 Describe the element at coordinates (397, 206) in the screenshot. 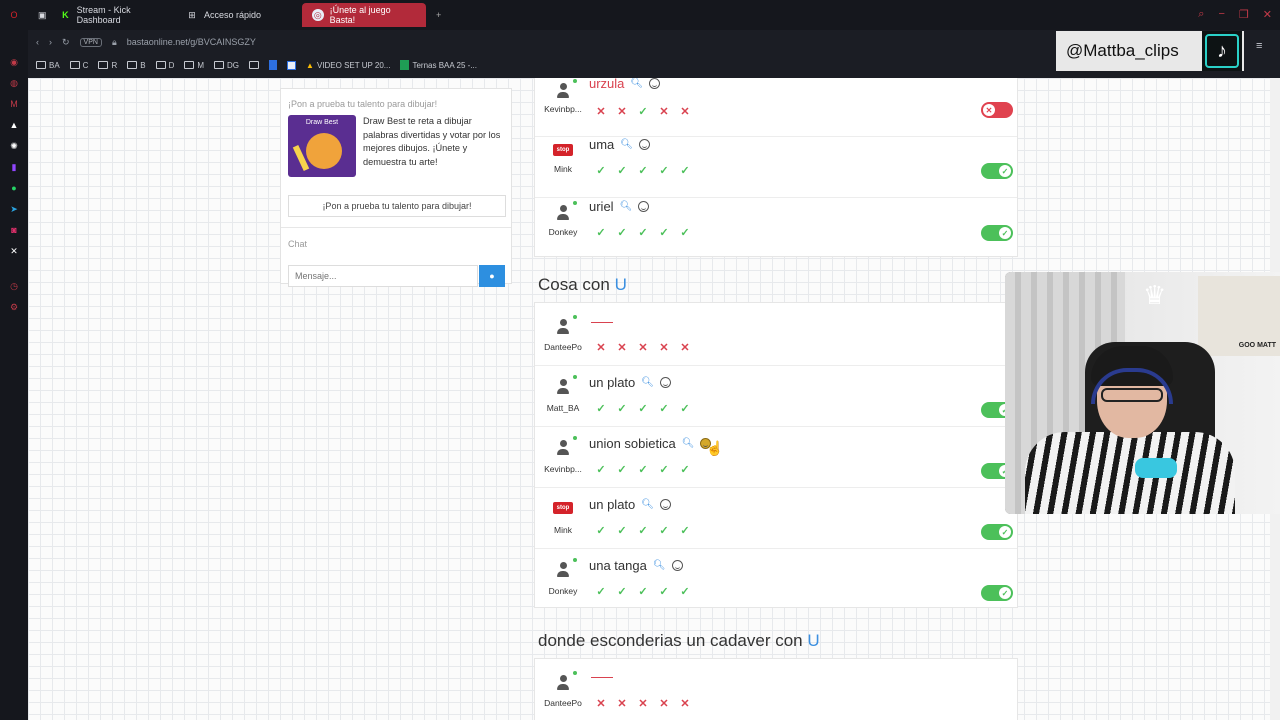

I see `promo-button: ¡Pon a prueba tu talento para dibujar!` at that location.